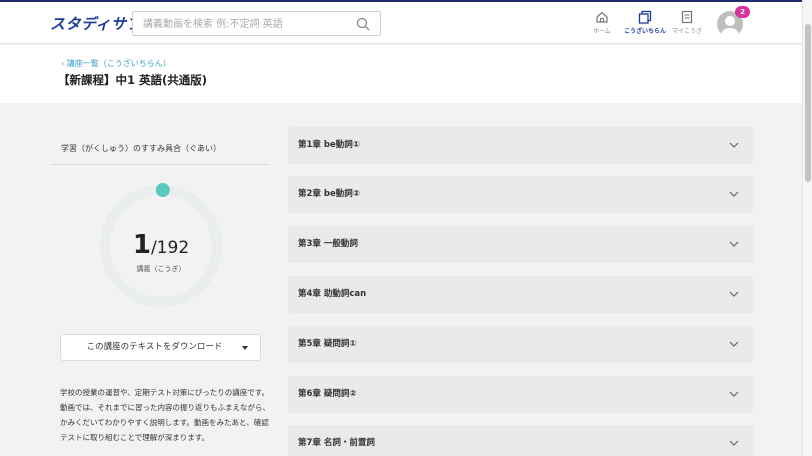  What do you see at coordinates (602, 17) in the screenshot?
I see `home-icon` at bounding box center [602, 17].